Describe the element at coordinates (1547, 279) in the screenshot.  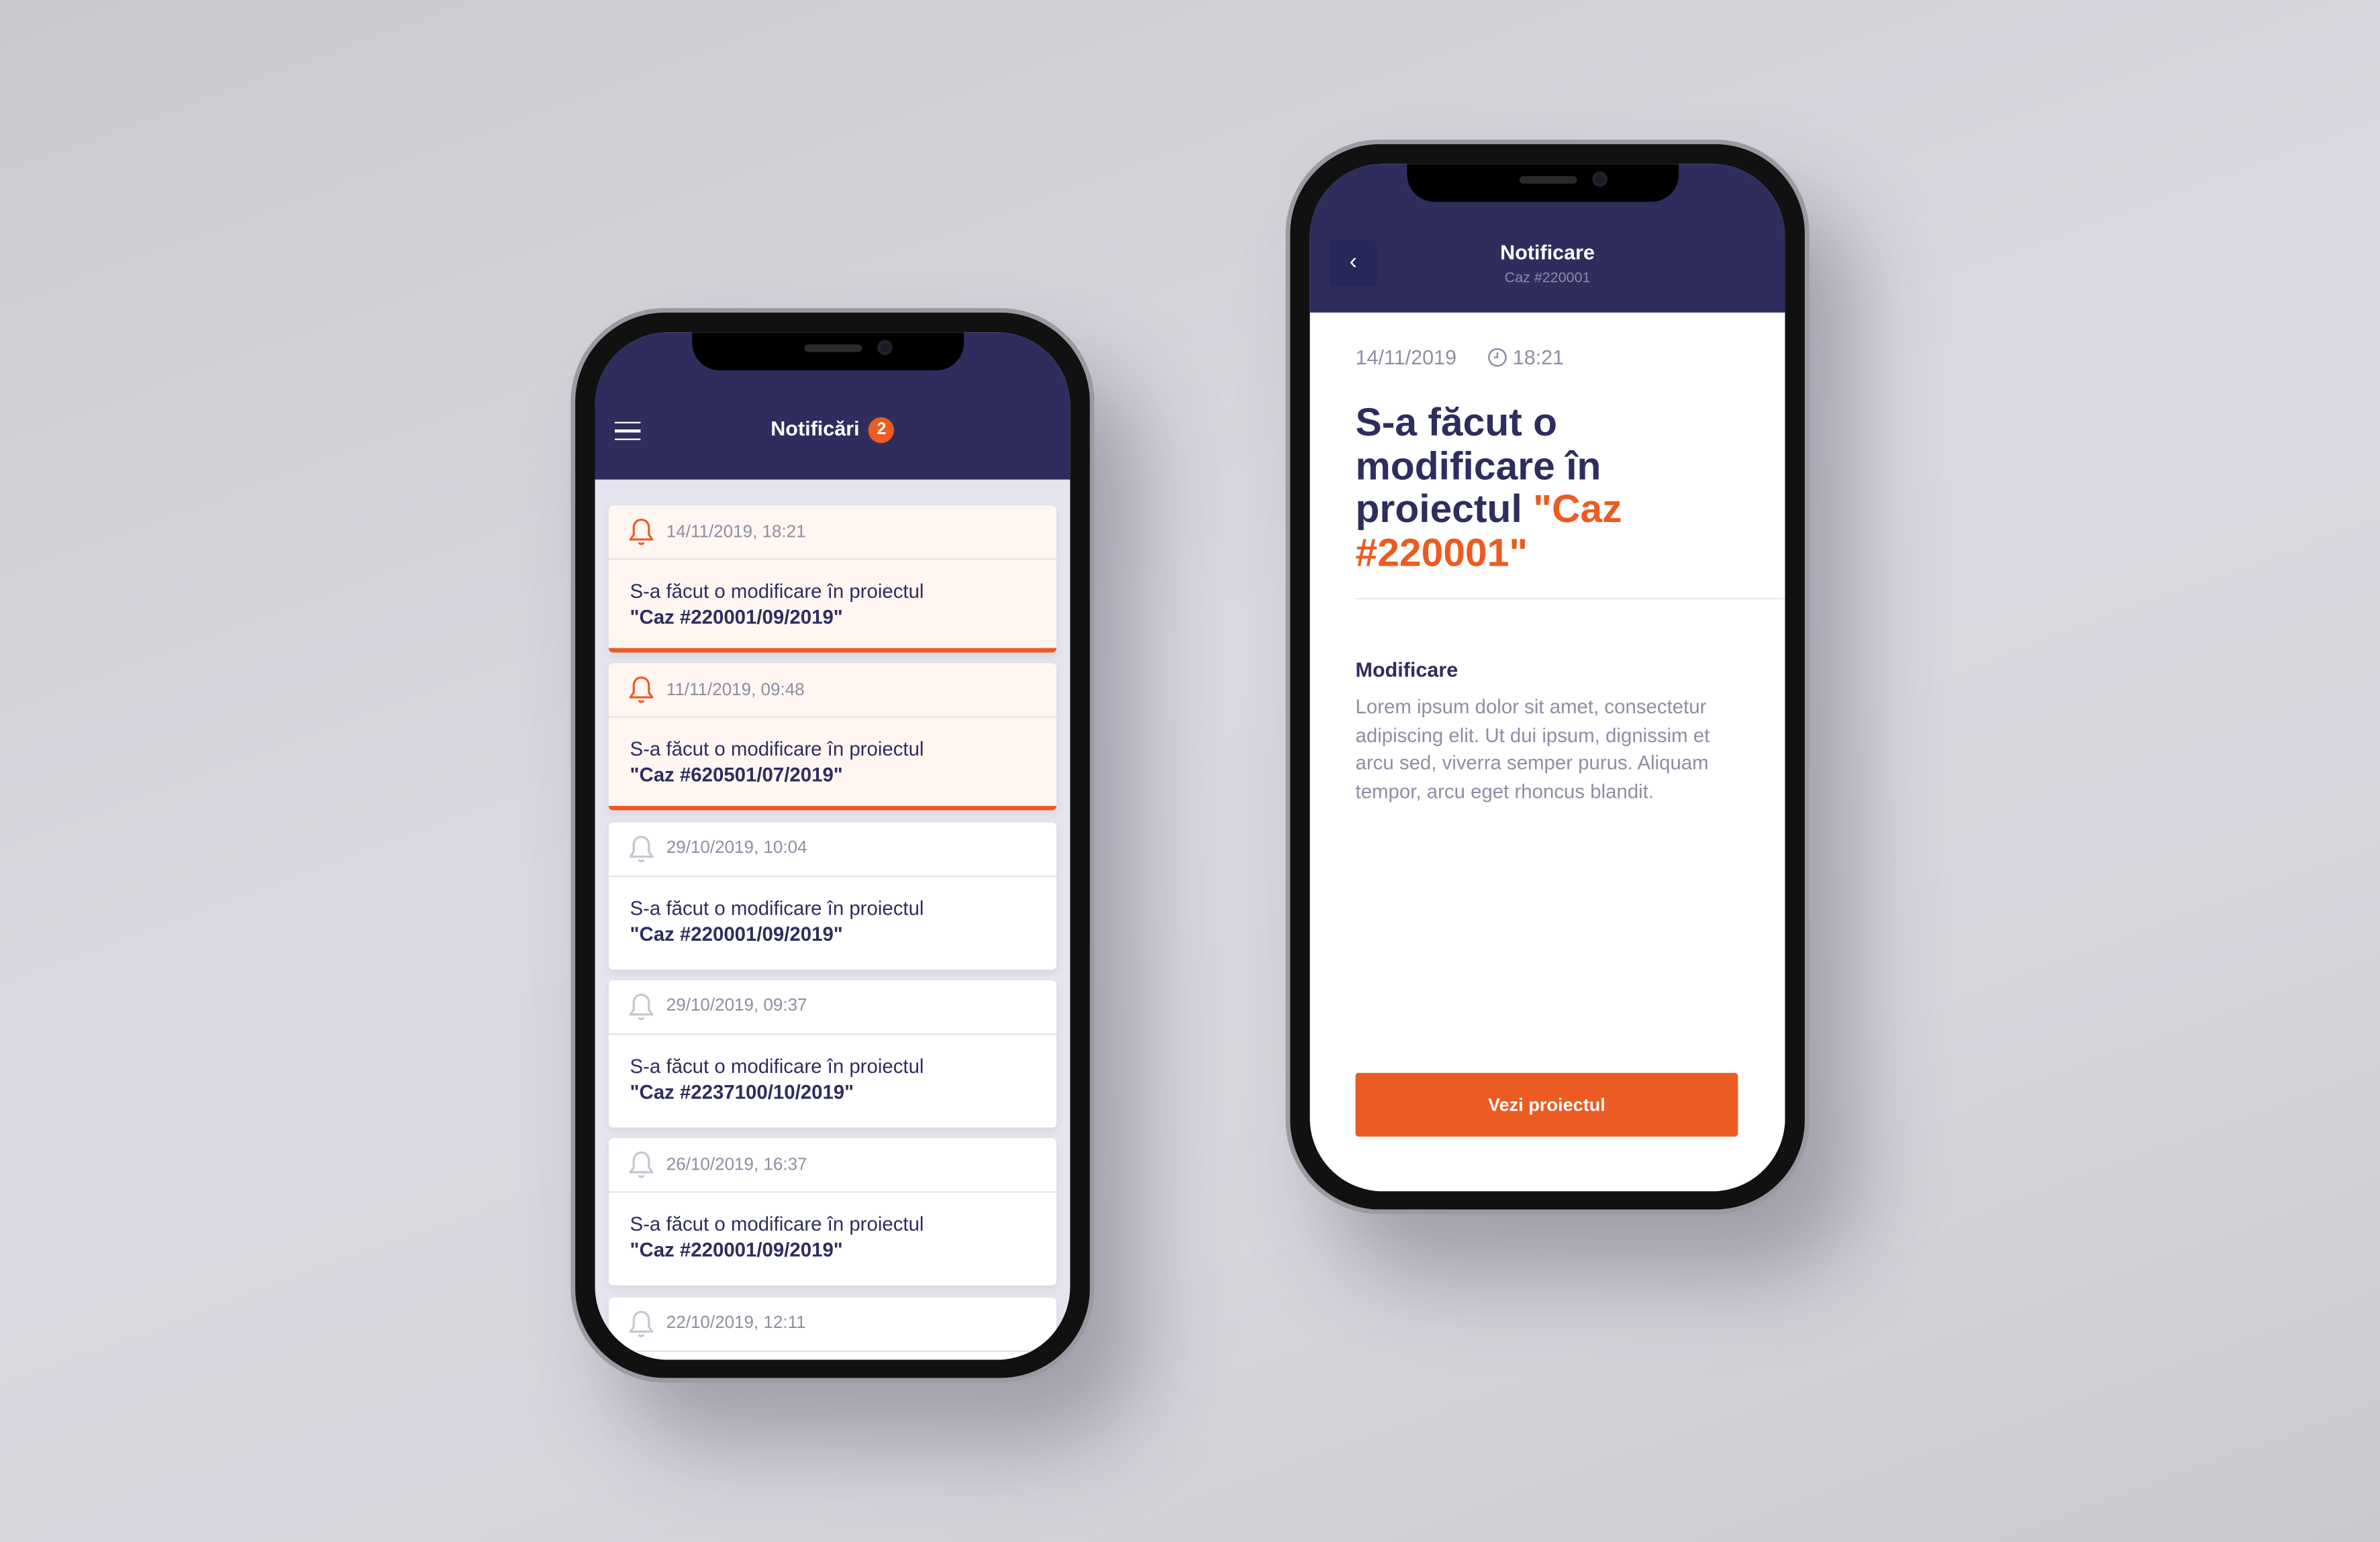
I see `page-subtitle: Caz #220001` at that location.